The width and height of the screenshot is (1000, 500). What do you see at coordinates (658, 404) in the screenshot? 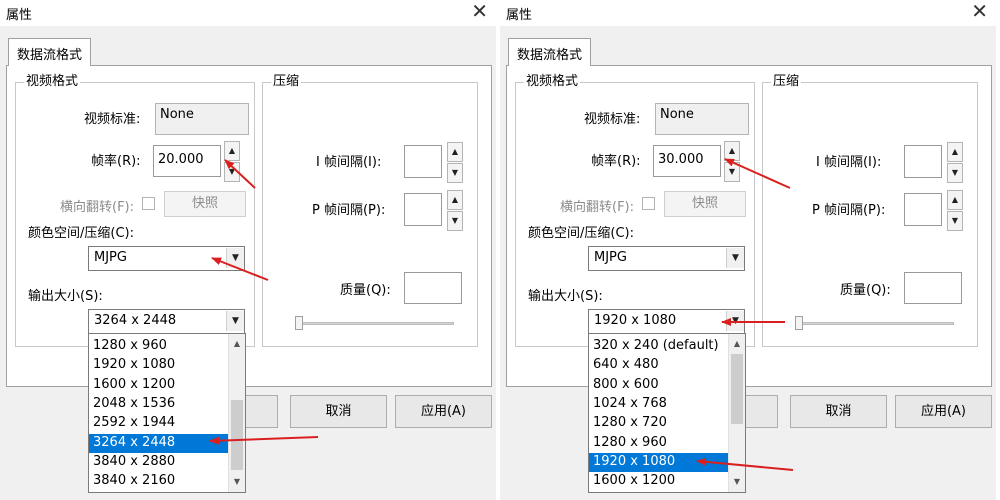
I see `dropdown-item: 1024 x 768` at bounding box center [658, 404].